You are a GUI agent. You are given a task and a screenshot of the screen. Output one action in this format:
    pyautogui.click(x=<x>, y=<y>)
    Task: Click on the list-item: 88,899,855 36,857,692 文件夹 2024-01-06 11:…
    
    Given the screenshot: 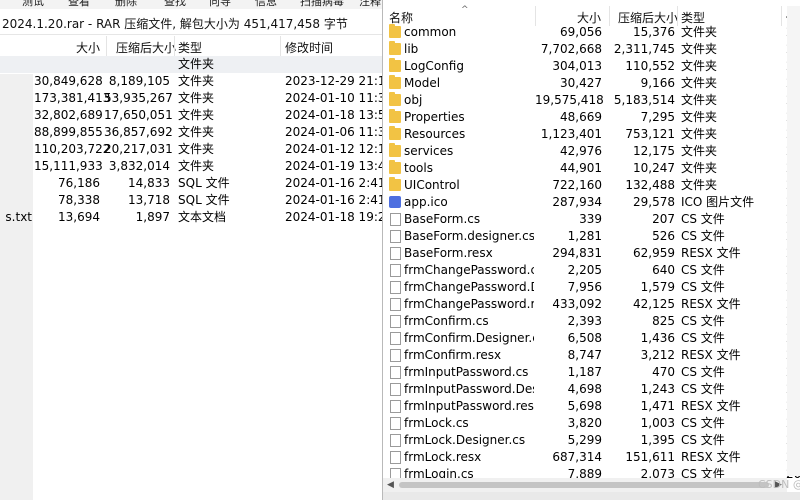 What is the action you would take?
    pyautogui.click(x=192, y=132)
    